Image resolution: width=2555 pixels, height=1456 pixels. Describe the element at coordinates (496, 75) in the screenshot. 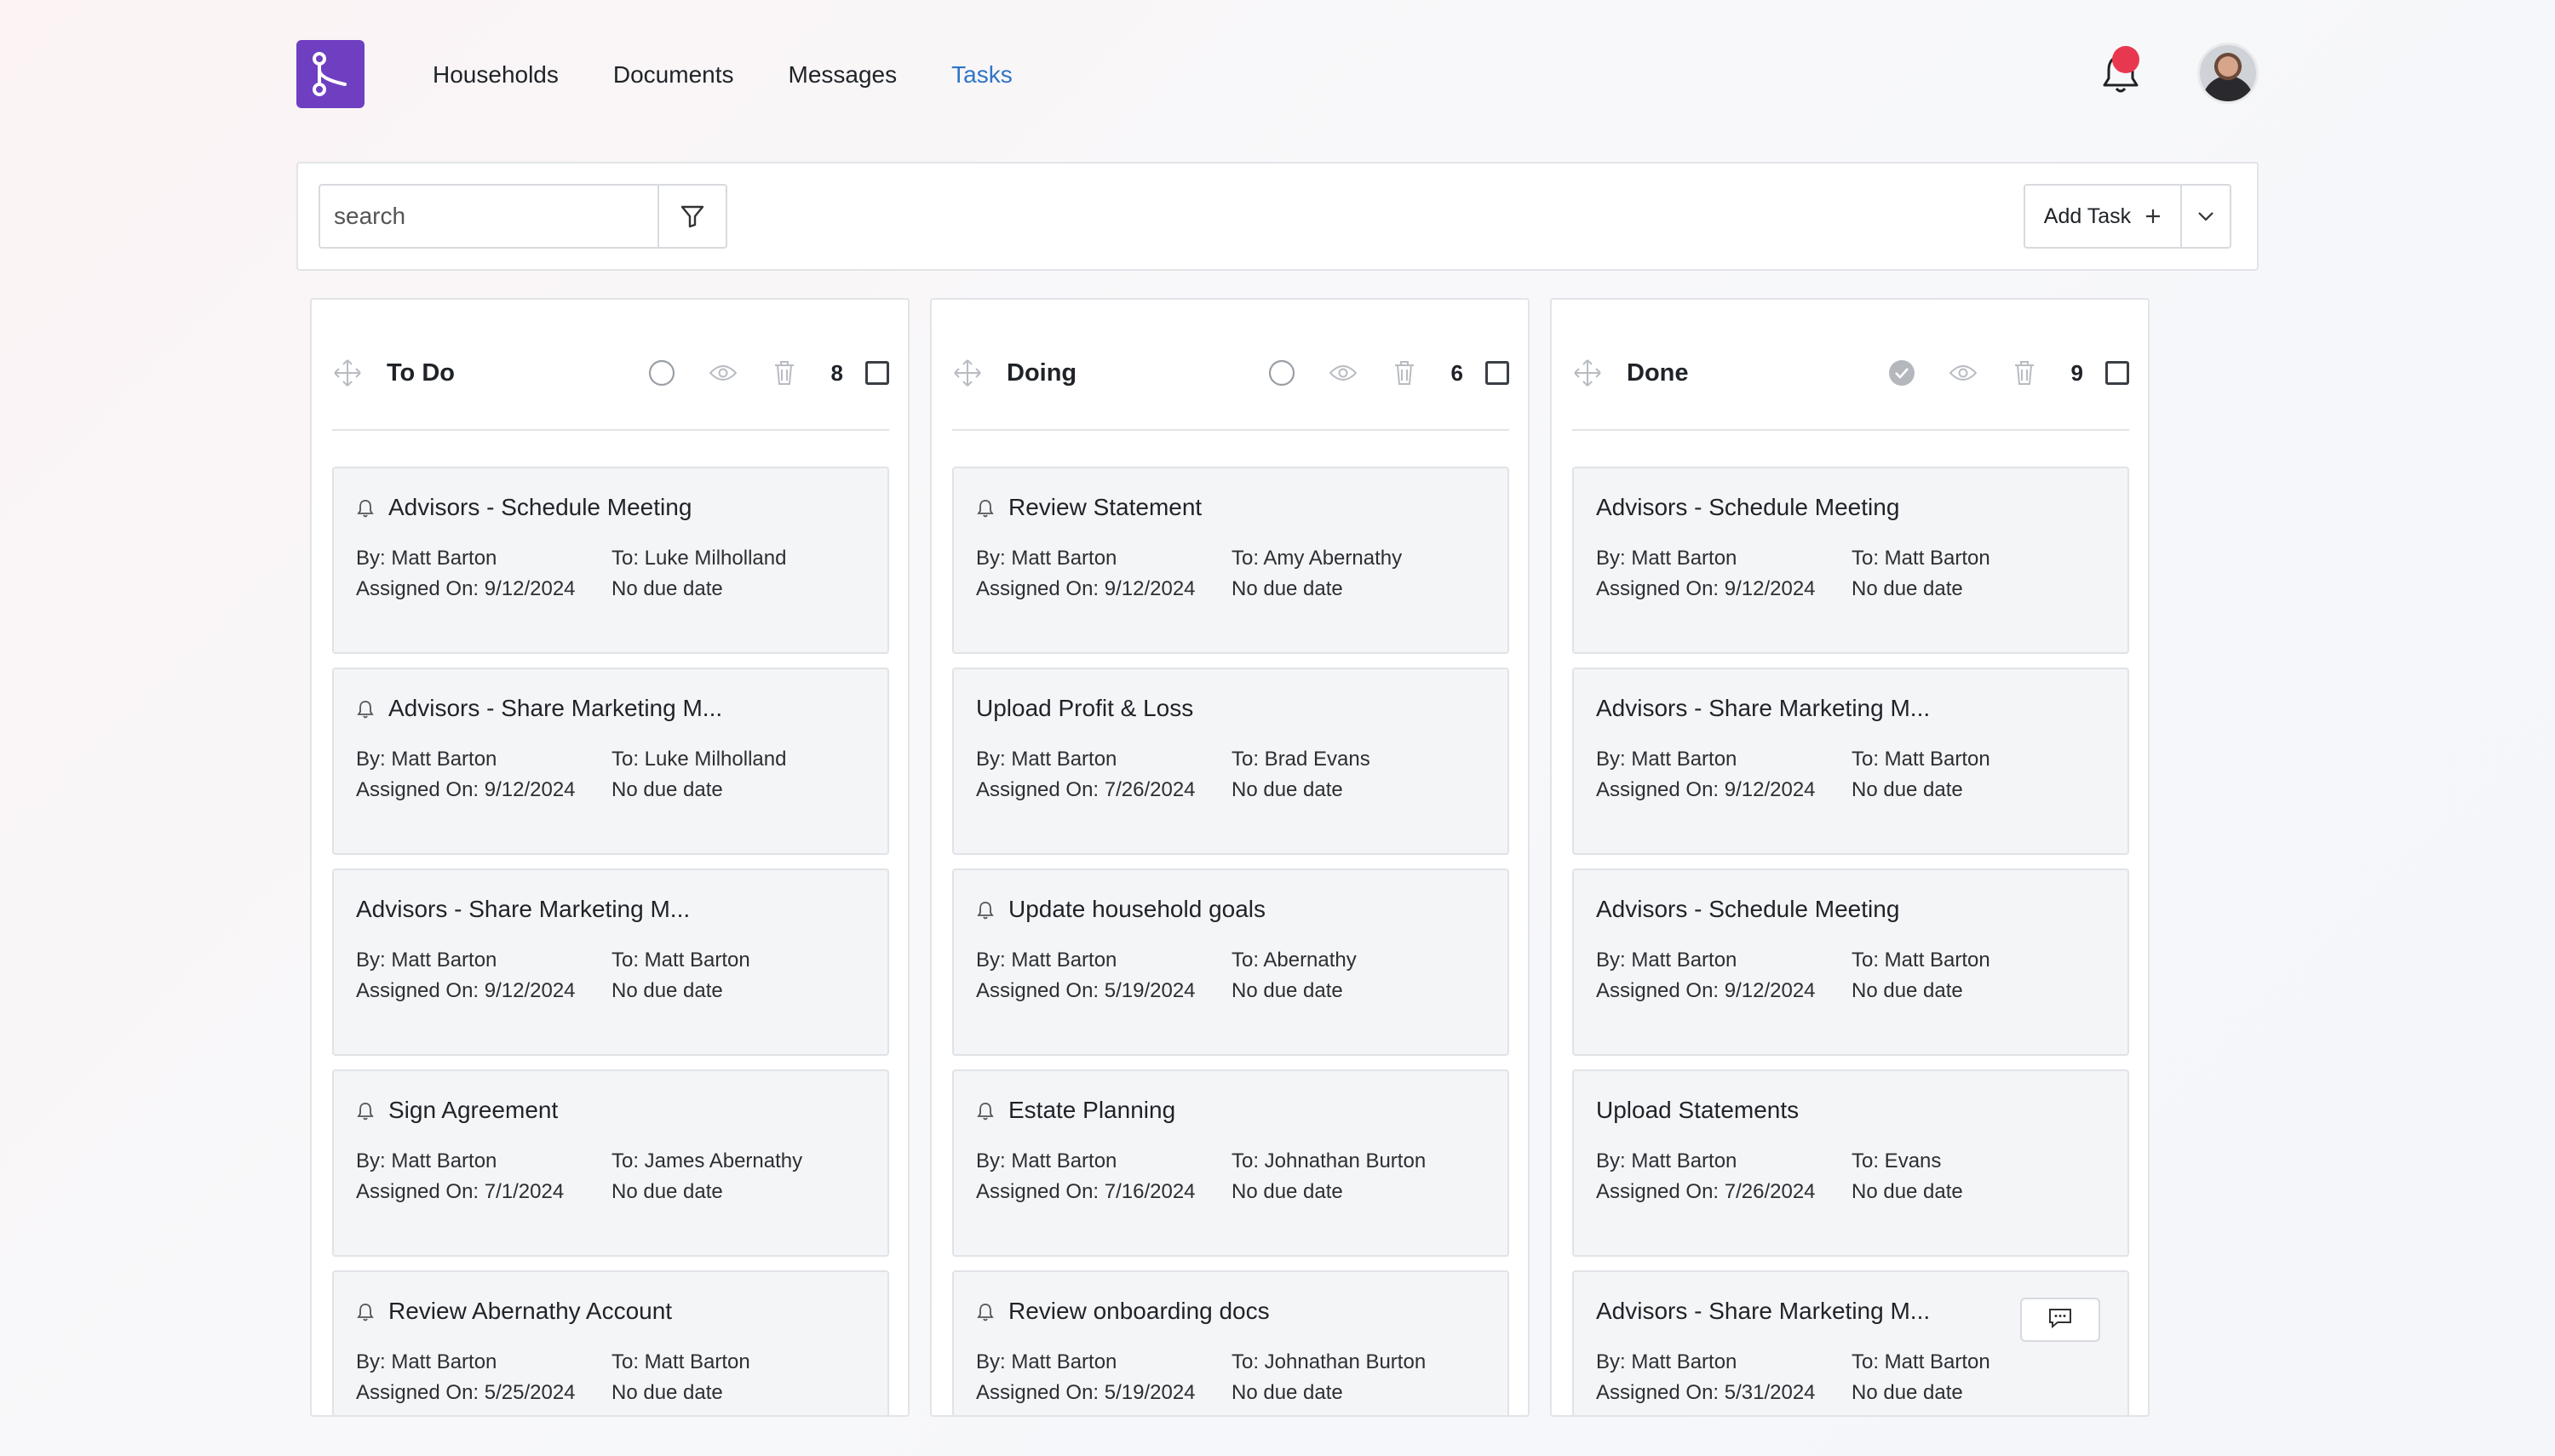

I see `nav-households: Households` at that location.